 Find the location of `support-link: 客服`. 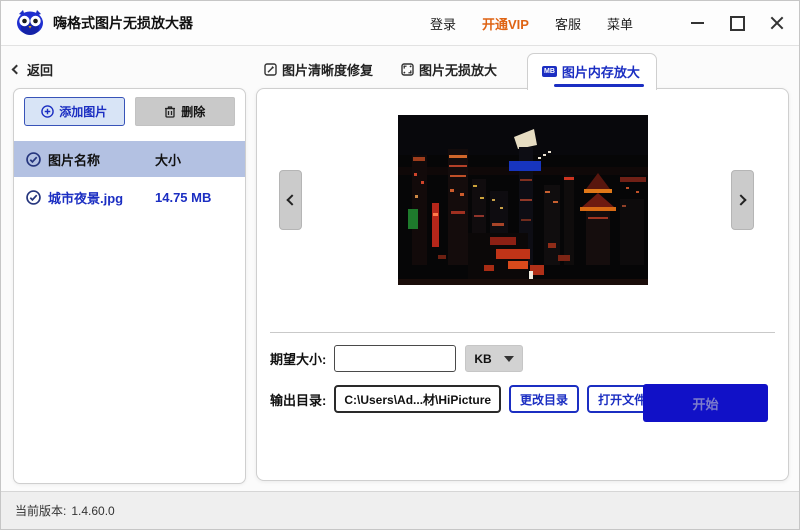

support-link: 客服 is located at coordinates (568, 23).